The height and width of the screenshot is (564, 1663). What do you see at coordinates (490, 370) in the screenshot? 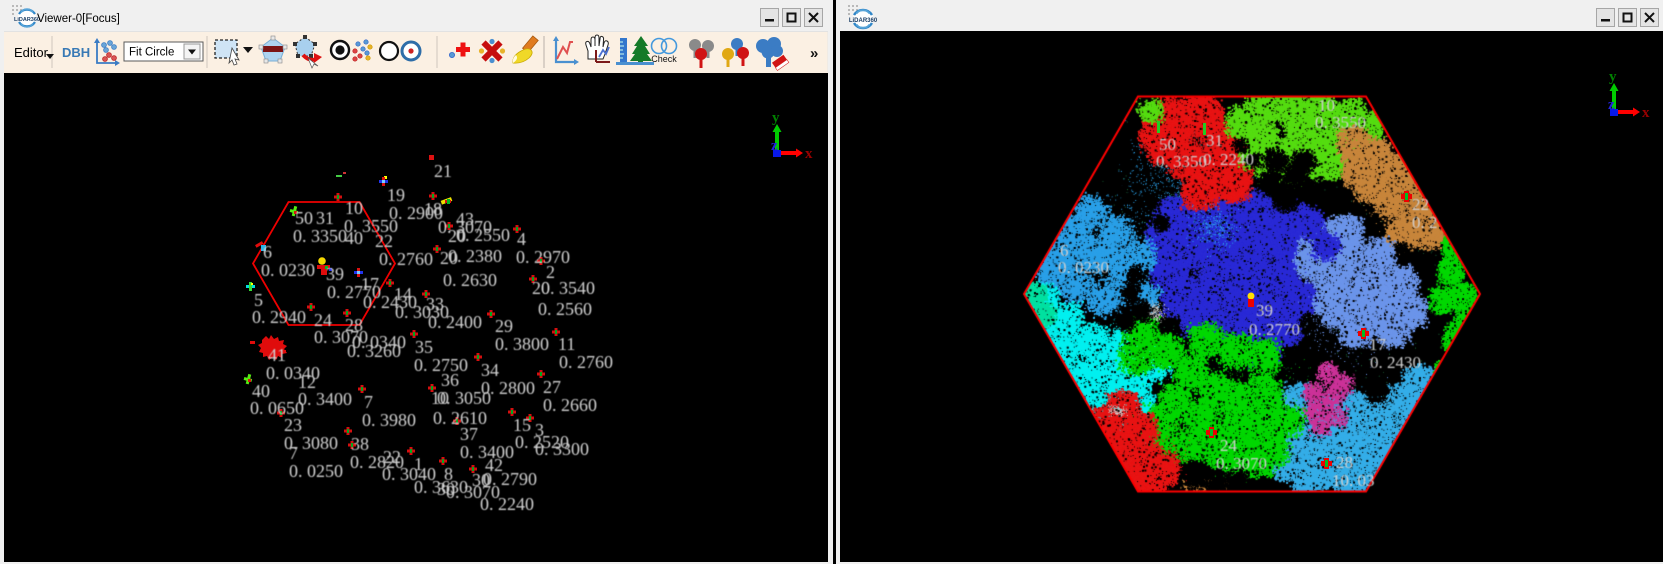
I see `svg-text: 34` at bounding box center [490, 370].